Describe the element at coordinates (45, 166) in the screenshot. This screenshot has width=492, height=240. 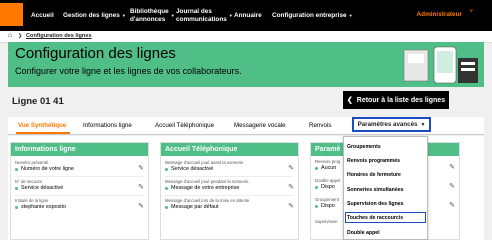
I see `field-numero-presente: Numéro présenté Numéro de votre ligne` at that location.